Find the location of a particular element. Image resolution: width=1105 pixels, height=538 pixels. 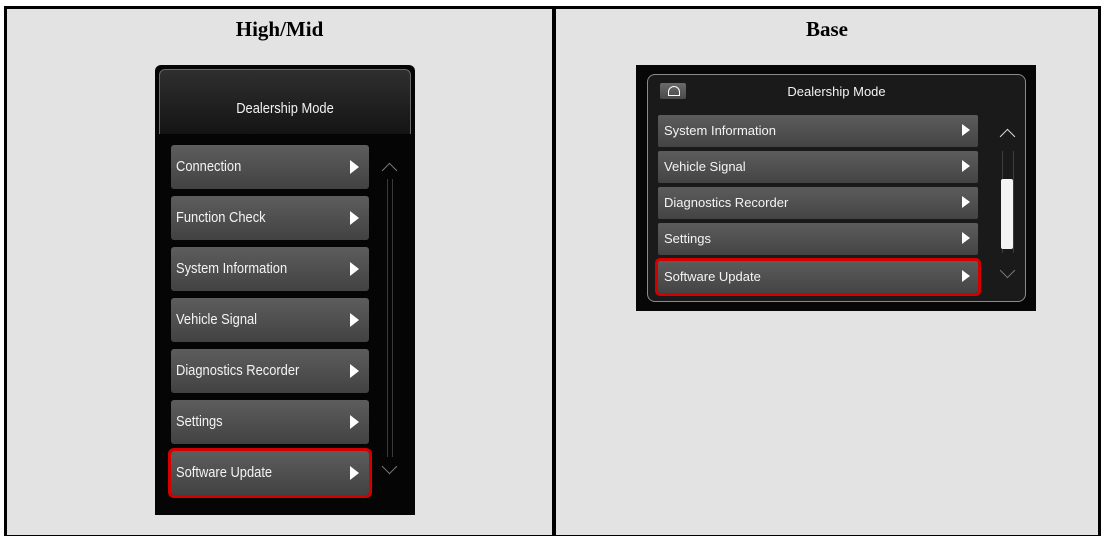

menu-item-function-check: Function Check is located at coordinates (270, 218).